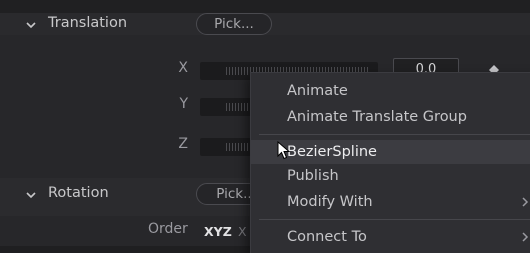 This screenshot has height=253, width=530. I want to click on menu-item-label: Connect To, so click(327, 237).